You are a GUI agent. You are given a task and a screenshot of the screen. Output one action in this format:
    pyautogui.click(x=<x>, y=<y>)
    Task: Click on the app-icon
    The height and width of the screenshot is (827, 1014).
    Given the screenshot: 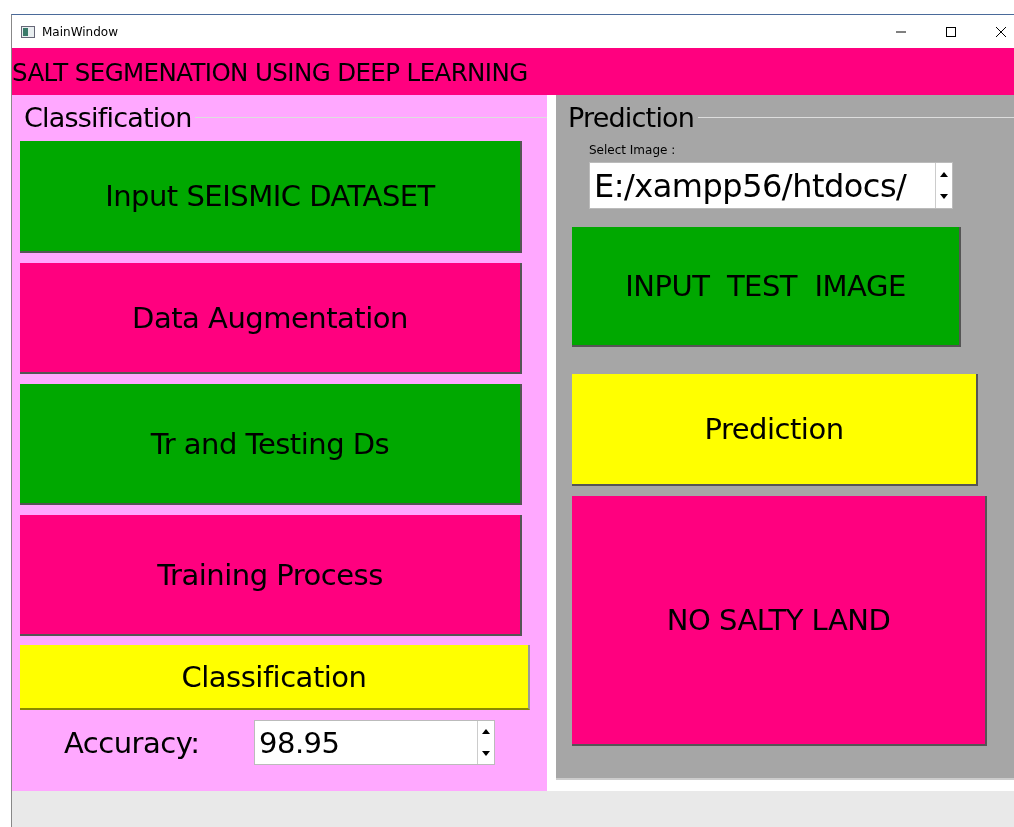 What is the action you would take?
    pyautogui.click(x=28, y=31)
    